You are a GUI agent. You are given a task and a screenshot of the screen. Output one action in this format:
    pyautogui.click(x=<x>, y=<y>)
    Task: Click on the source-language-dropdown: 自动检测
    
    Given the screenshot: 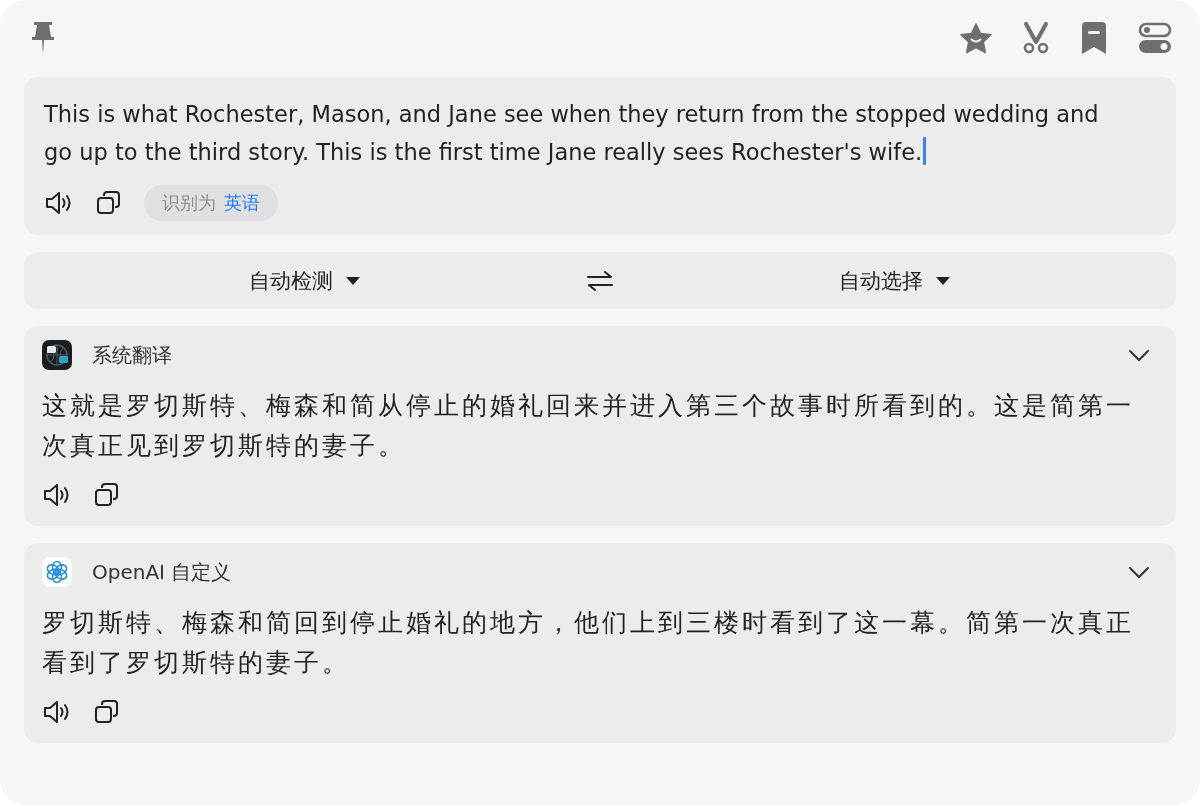 What is the action you would take?
    pyautogui.click(x=305, y=280)
    